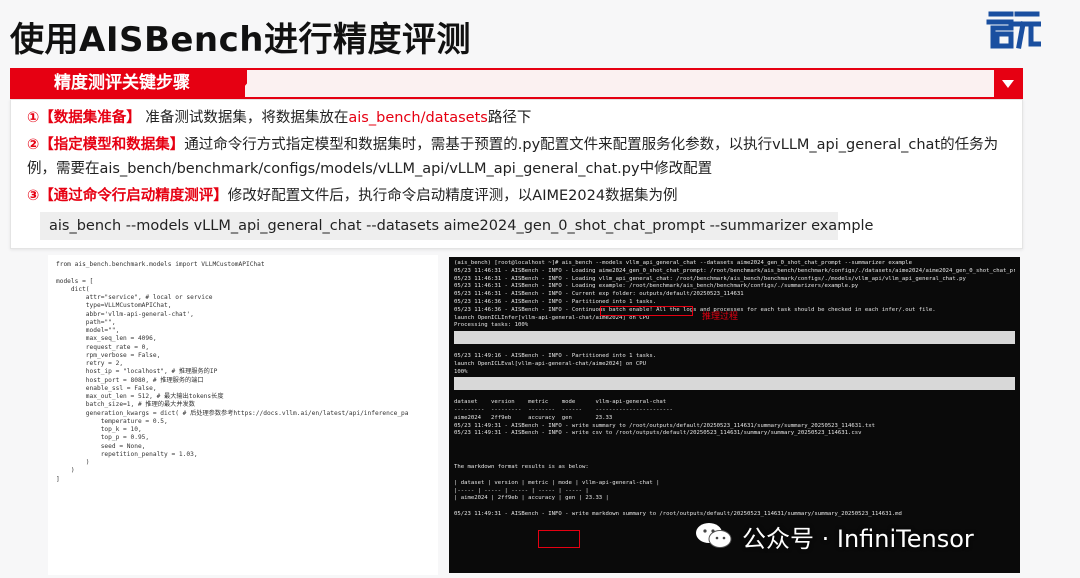 The width and height of the screenshot is (1080, 578). Describe the element at coordinates (620, 83) in the screenshot. I see `section-header-band` at that location.